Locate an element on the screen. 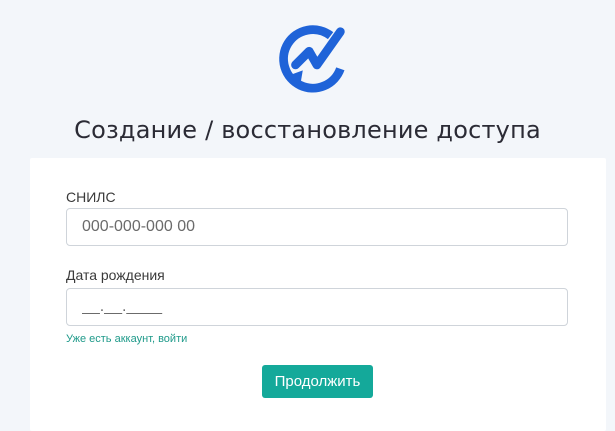 The height and width of the screenshot is (431, 615). check-refresh-logo-icon is located at coordinates (312, 59).